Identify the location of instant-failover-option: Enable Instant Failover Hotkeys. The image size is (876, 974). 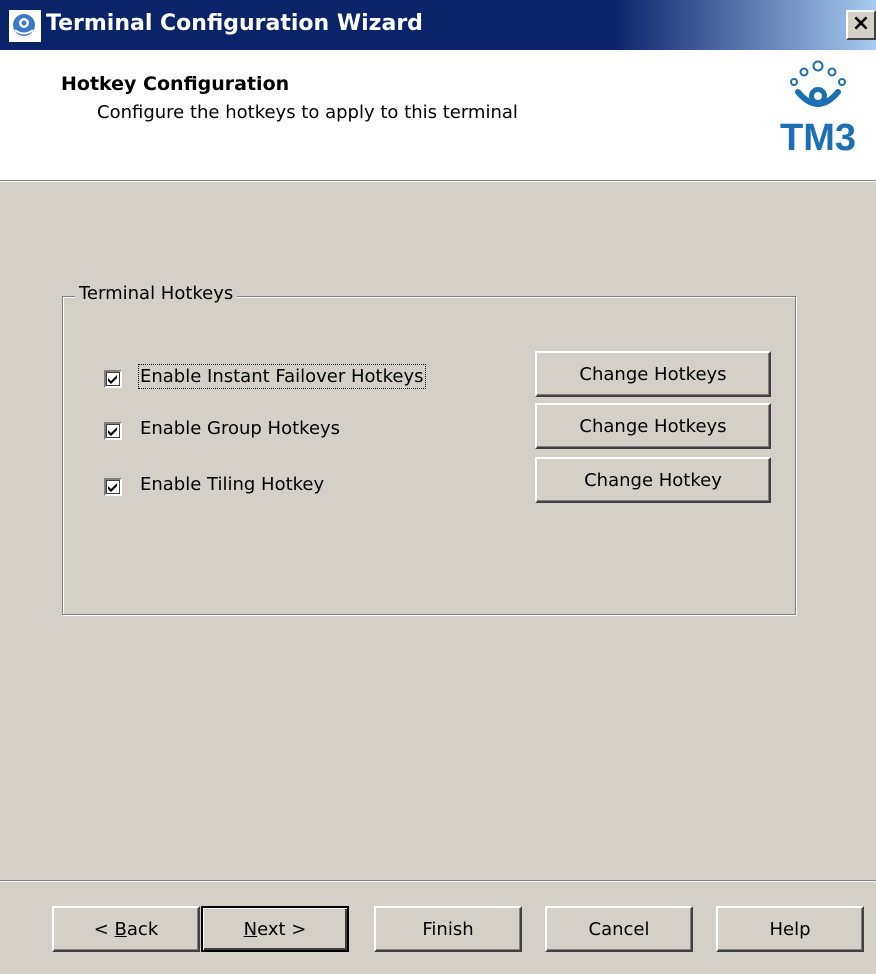
(314, 381).